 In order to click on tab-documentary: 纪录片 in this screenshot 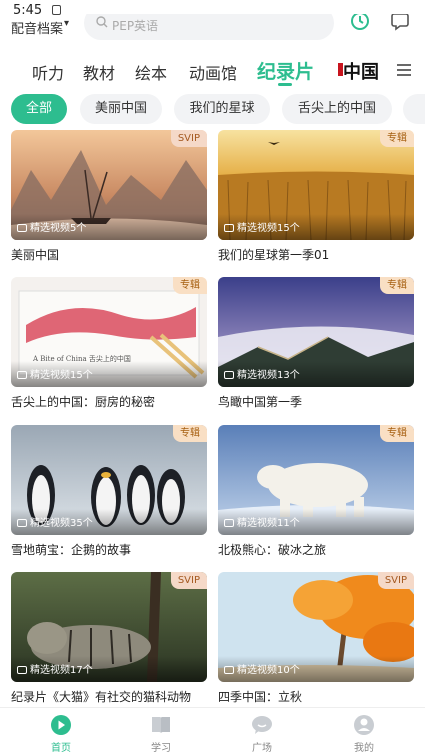, I will do `click(285, 70)`.